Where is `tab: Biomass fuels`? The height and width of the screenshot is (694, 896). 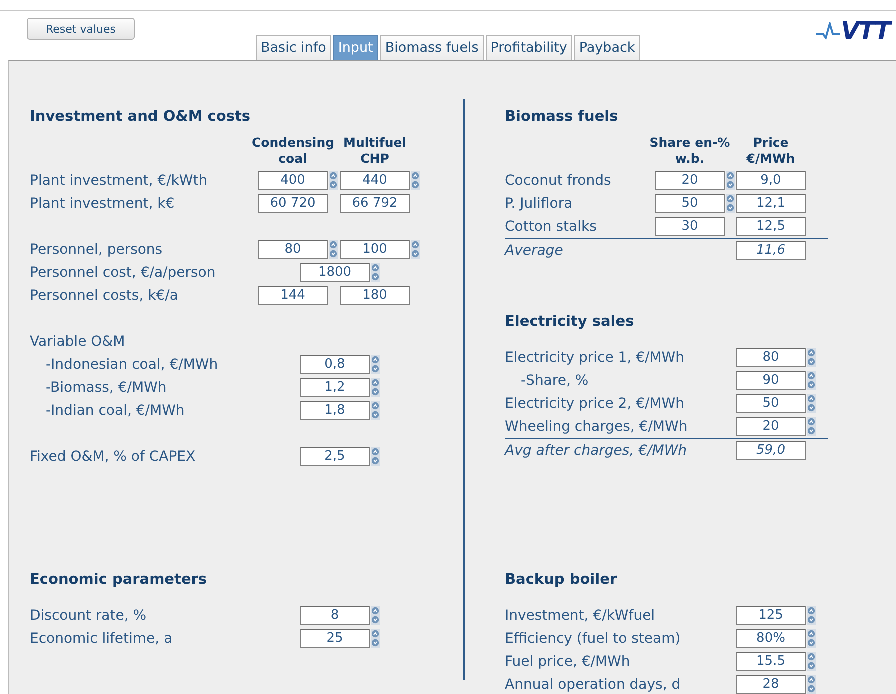 tab: Biomass fuels is located at coordinates (432, 47).